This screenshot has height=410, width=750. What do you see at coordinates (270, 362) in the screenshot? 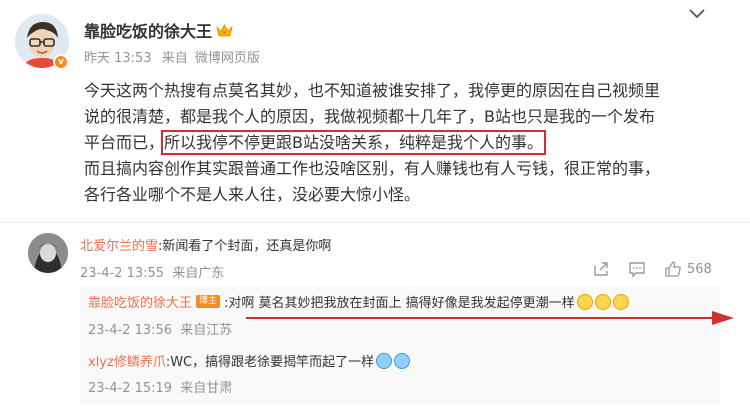
I see `reply-text: :WC，搞得跟老徐要揭竿而起了一样` at bounding box center [270, 362].